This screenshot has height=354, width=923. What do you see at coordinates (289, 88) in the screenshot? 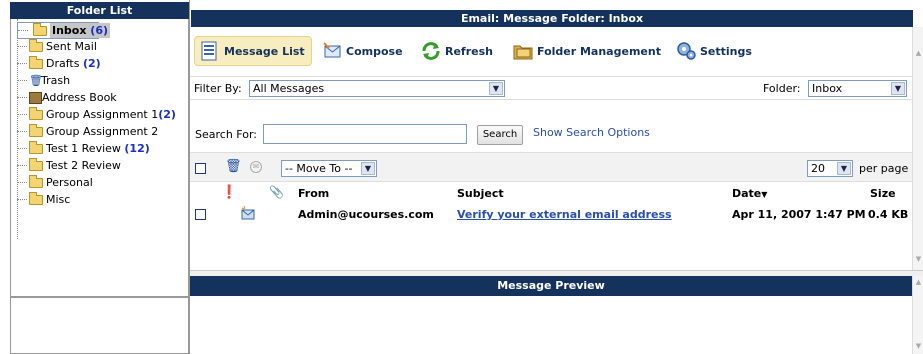
I see `filter-value: All Messages` at bounding box center [289, 88].